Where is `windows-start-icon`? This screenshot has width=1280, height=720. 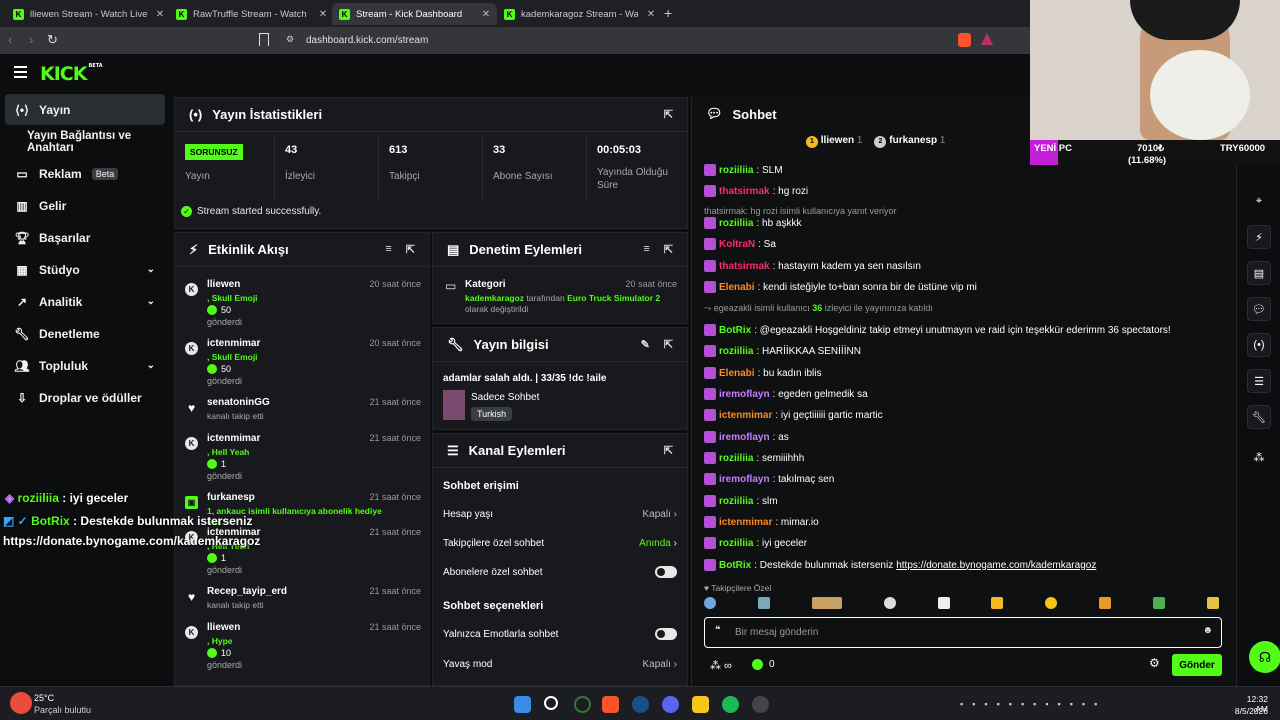
windows-start-icon is located at coordinates (522, 704).